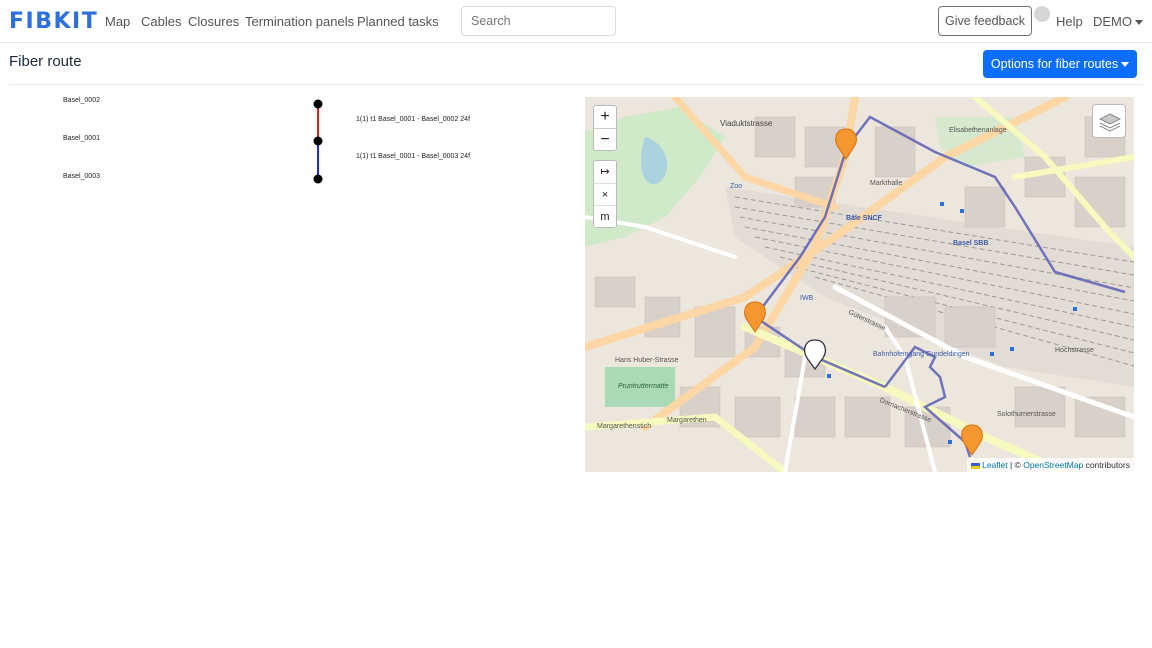  Describe the element at coordinates (864, 218) in the screenshot. I see `map-label-bale-sncf: Bâle SNCF` at that location.